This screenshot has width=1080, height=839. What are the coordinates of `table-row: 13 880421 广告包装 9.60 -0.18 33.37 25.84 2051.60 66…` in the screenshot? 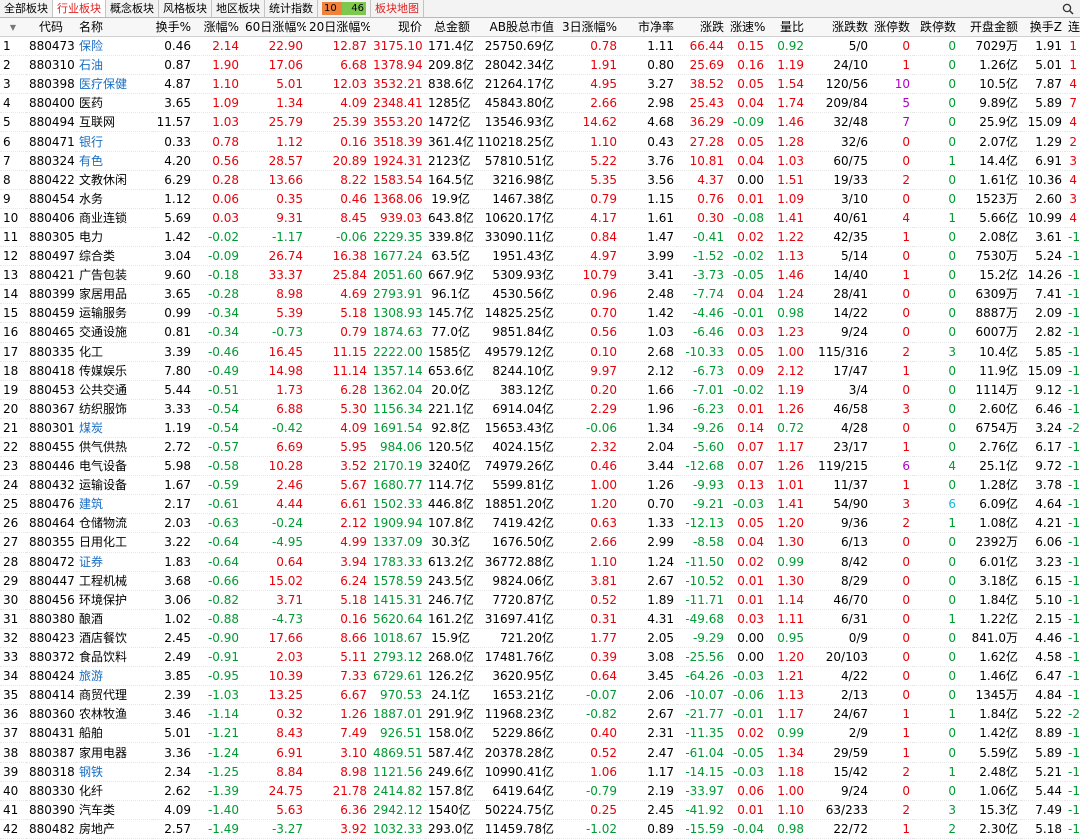 It's located at (540, 275).